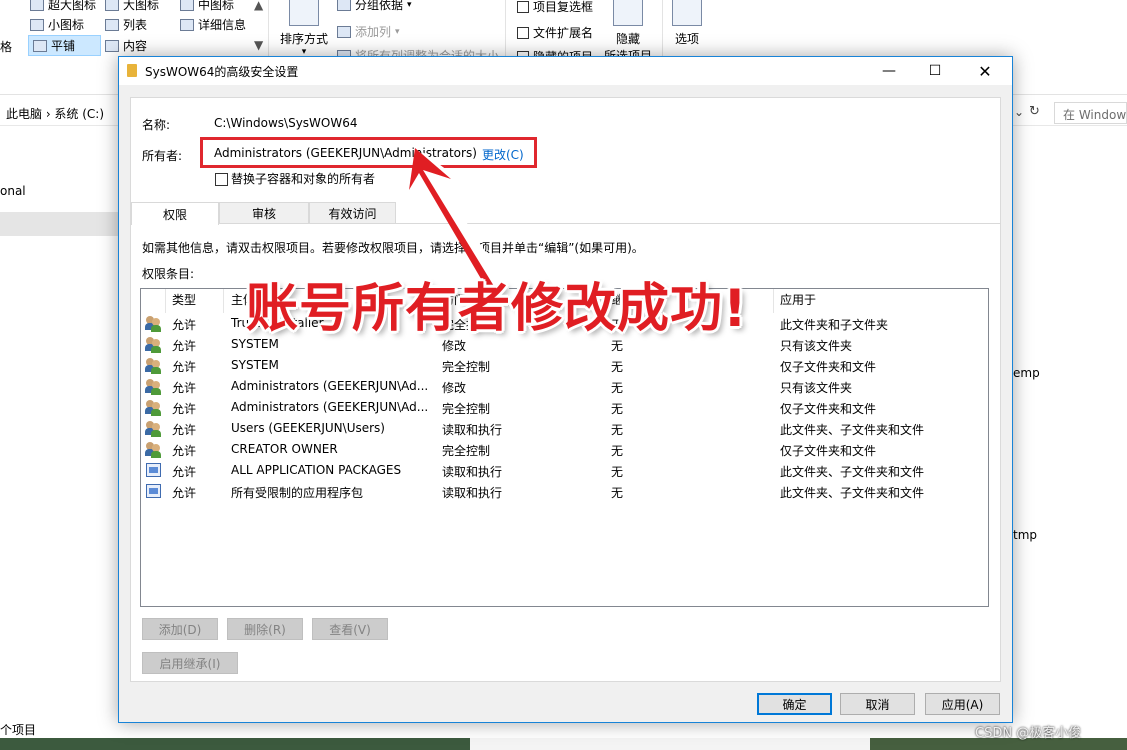 The image size is (1127, 750). What do you see at coordinates (132, 6) in the screenshot?
I see `layout-large: 大图标` at bounding box center [132, 6].